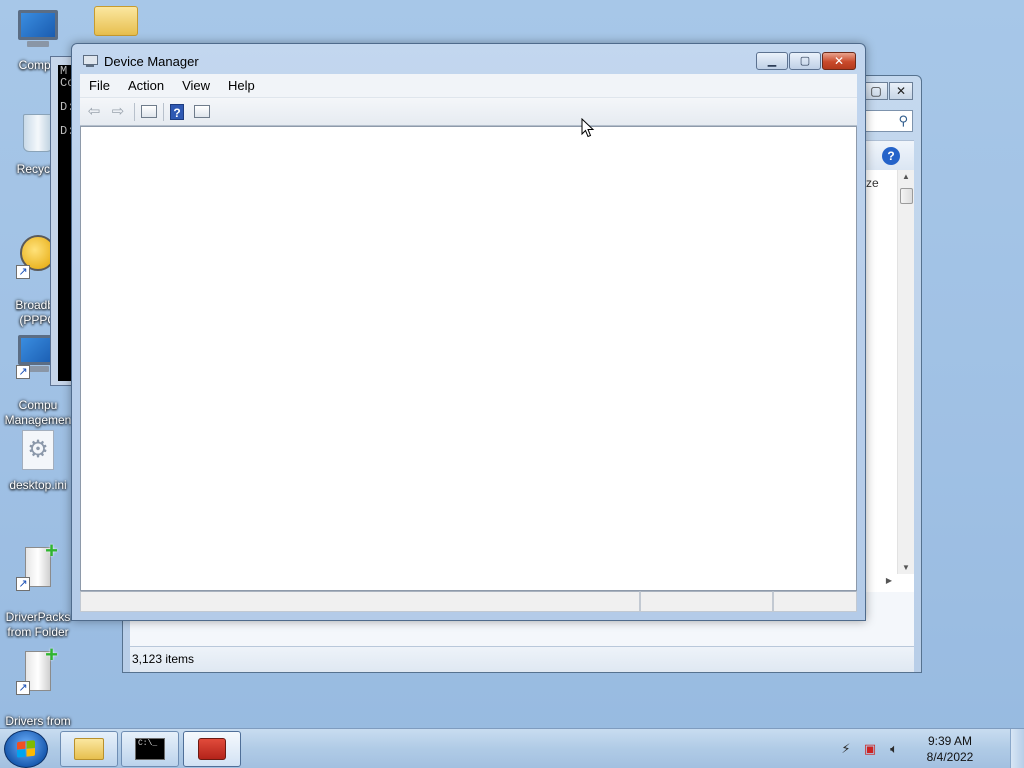  I want to click on network-icon: ▣, so click(870, 749).